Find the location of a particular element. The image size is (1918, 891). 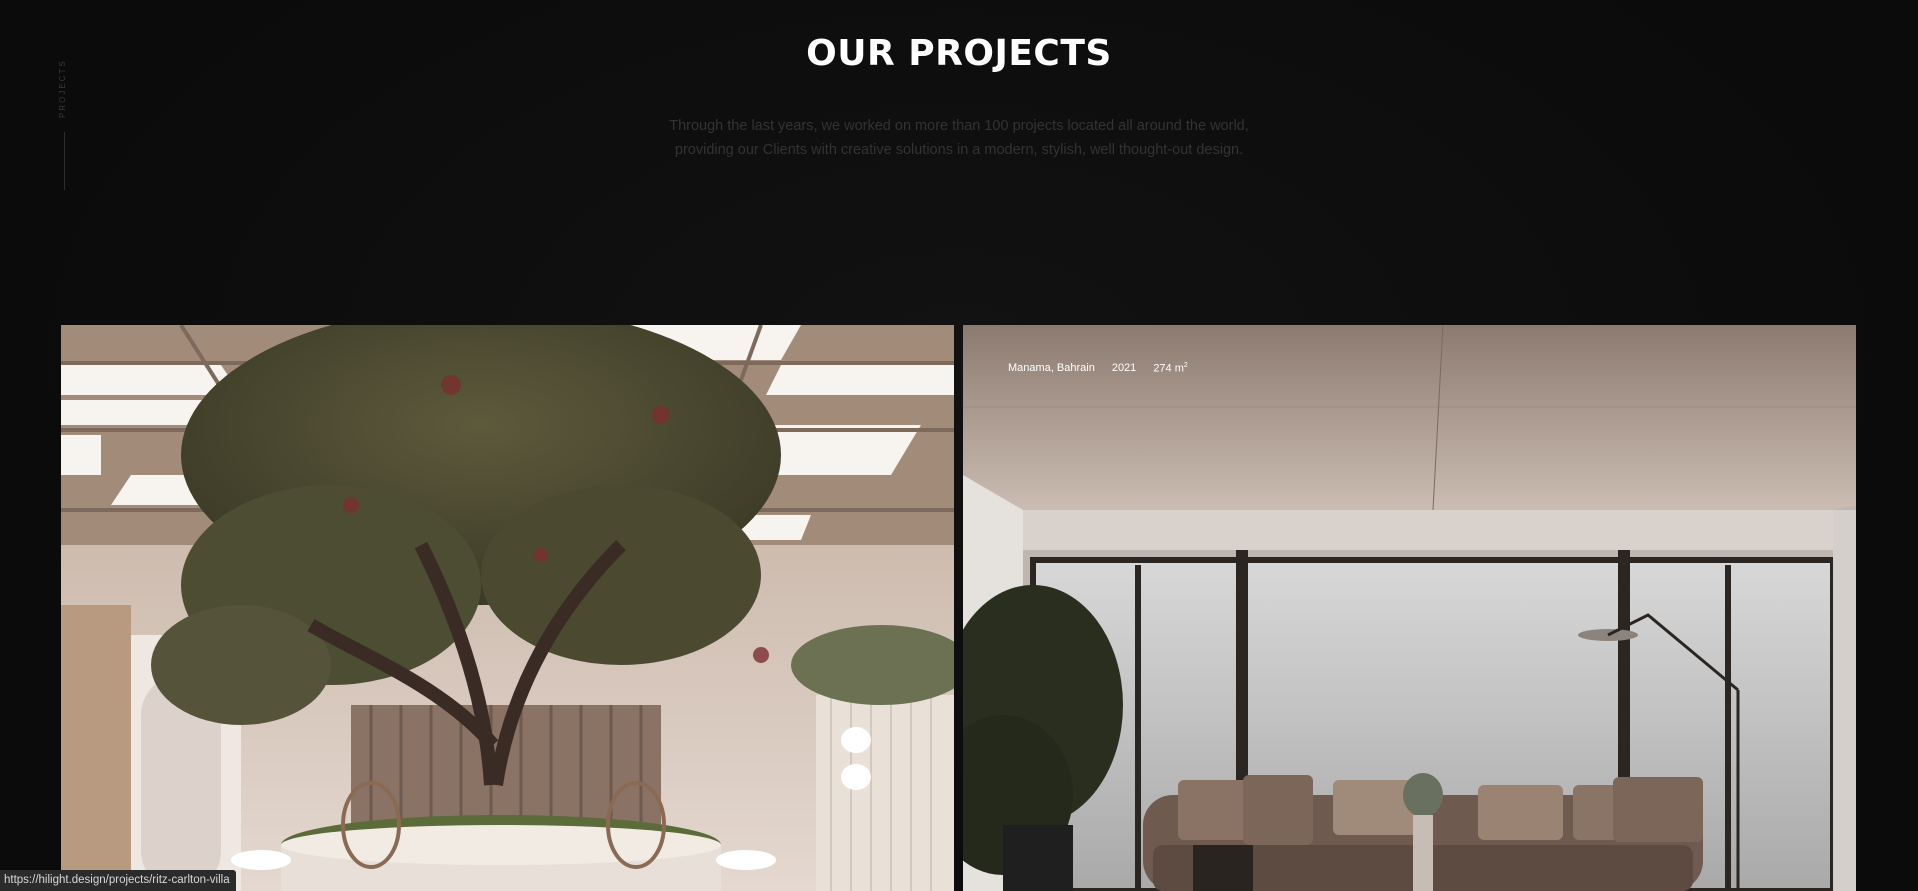

project-year: 2021 is located at coordinates (1124, 368).